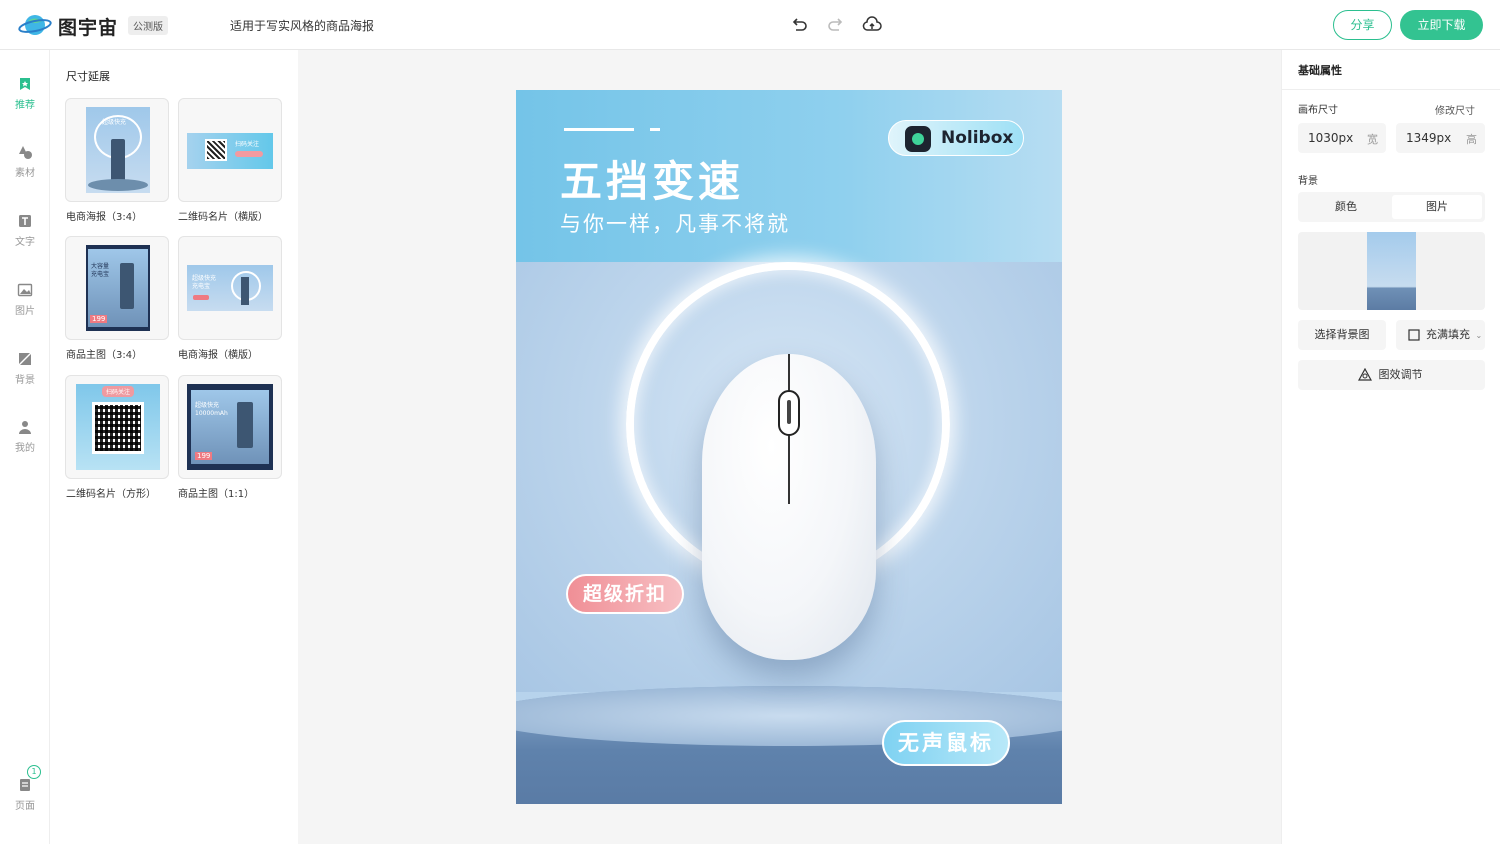 This screenshot has width=1500, height=844. What do you see at coordinates (114, 122) in the screenshot?
I see `thumb-text: 超级快充` at bounding box center [114, 122].